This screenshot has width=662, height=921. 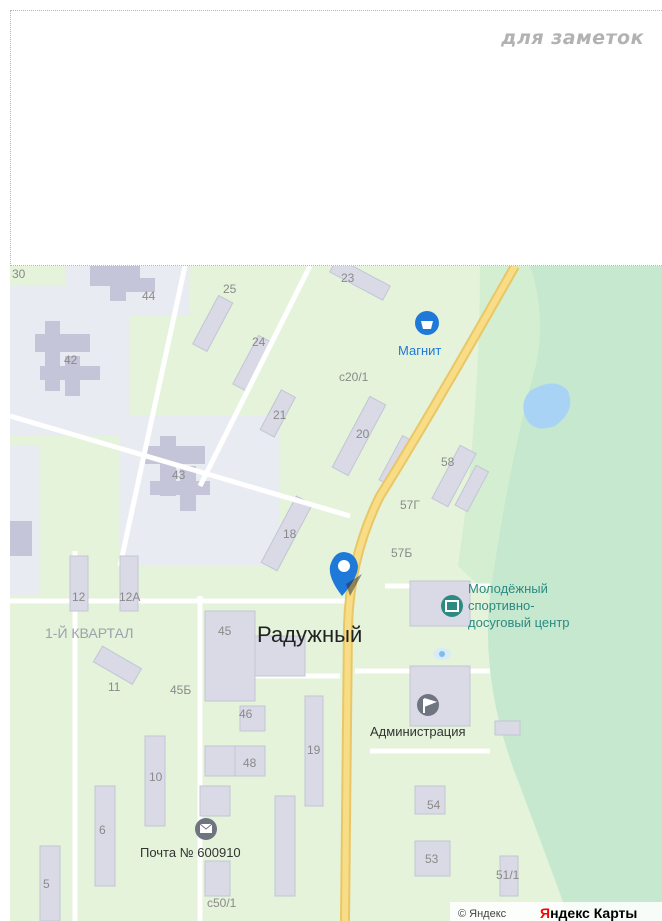 What do you see at coordinates (280, 415) in the screenshot?
I see `building-number: 21` at bounding box center [280, 415].